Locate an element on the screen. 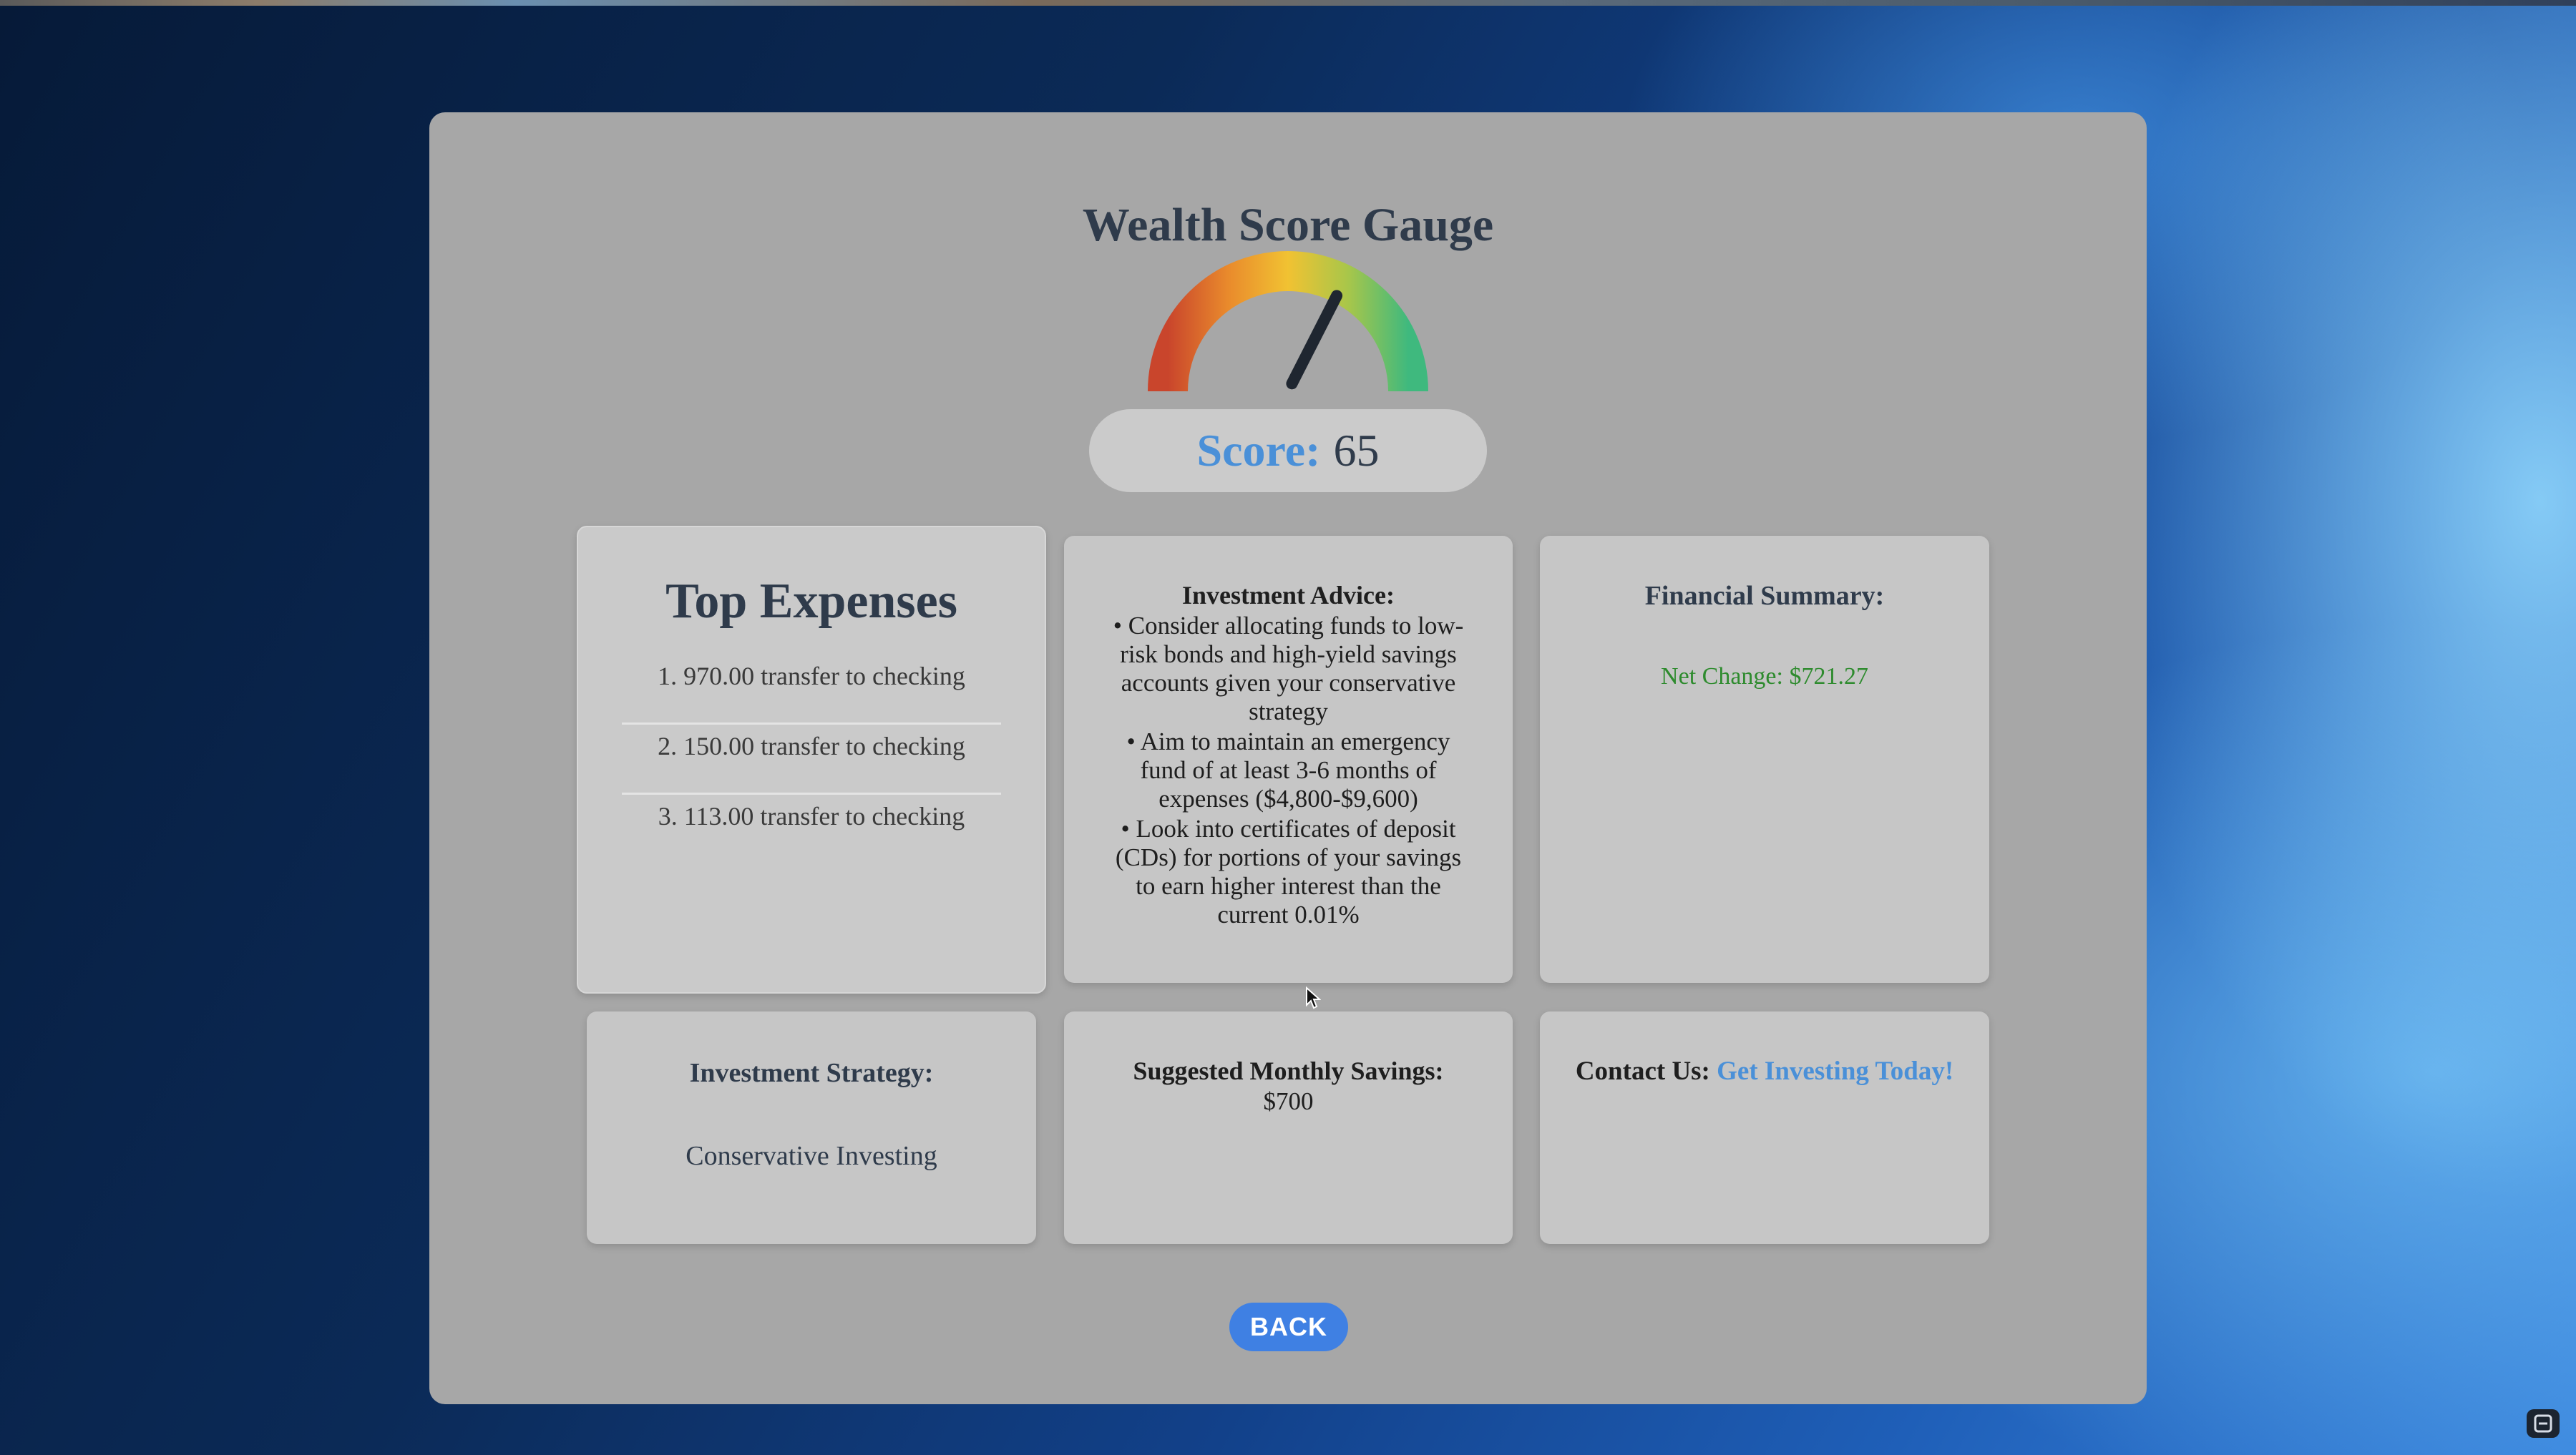 This screenshot has height=1455, width=2576. investment-strategy-title: Investment Strategy: is located at coordinates (811, 1073).